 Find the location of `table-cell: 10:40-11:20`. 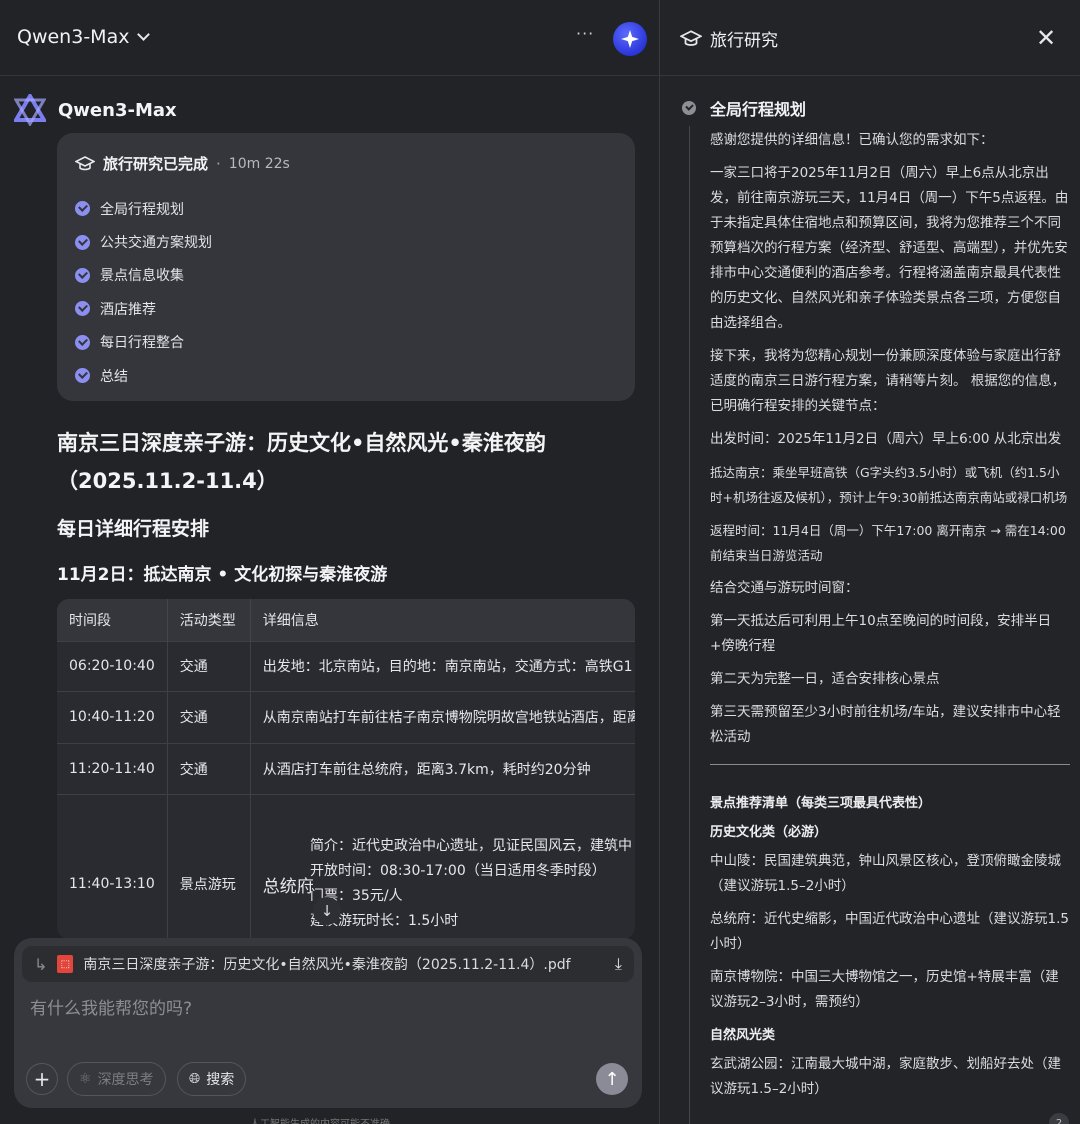

table-cell: 10:40-11:20 is located at coordinates (112, 716).